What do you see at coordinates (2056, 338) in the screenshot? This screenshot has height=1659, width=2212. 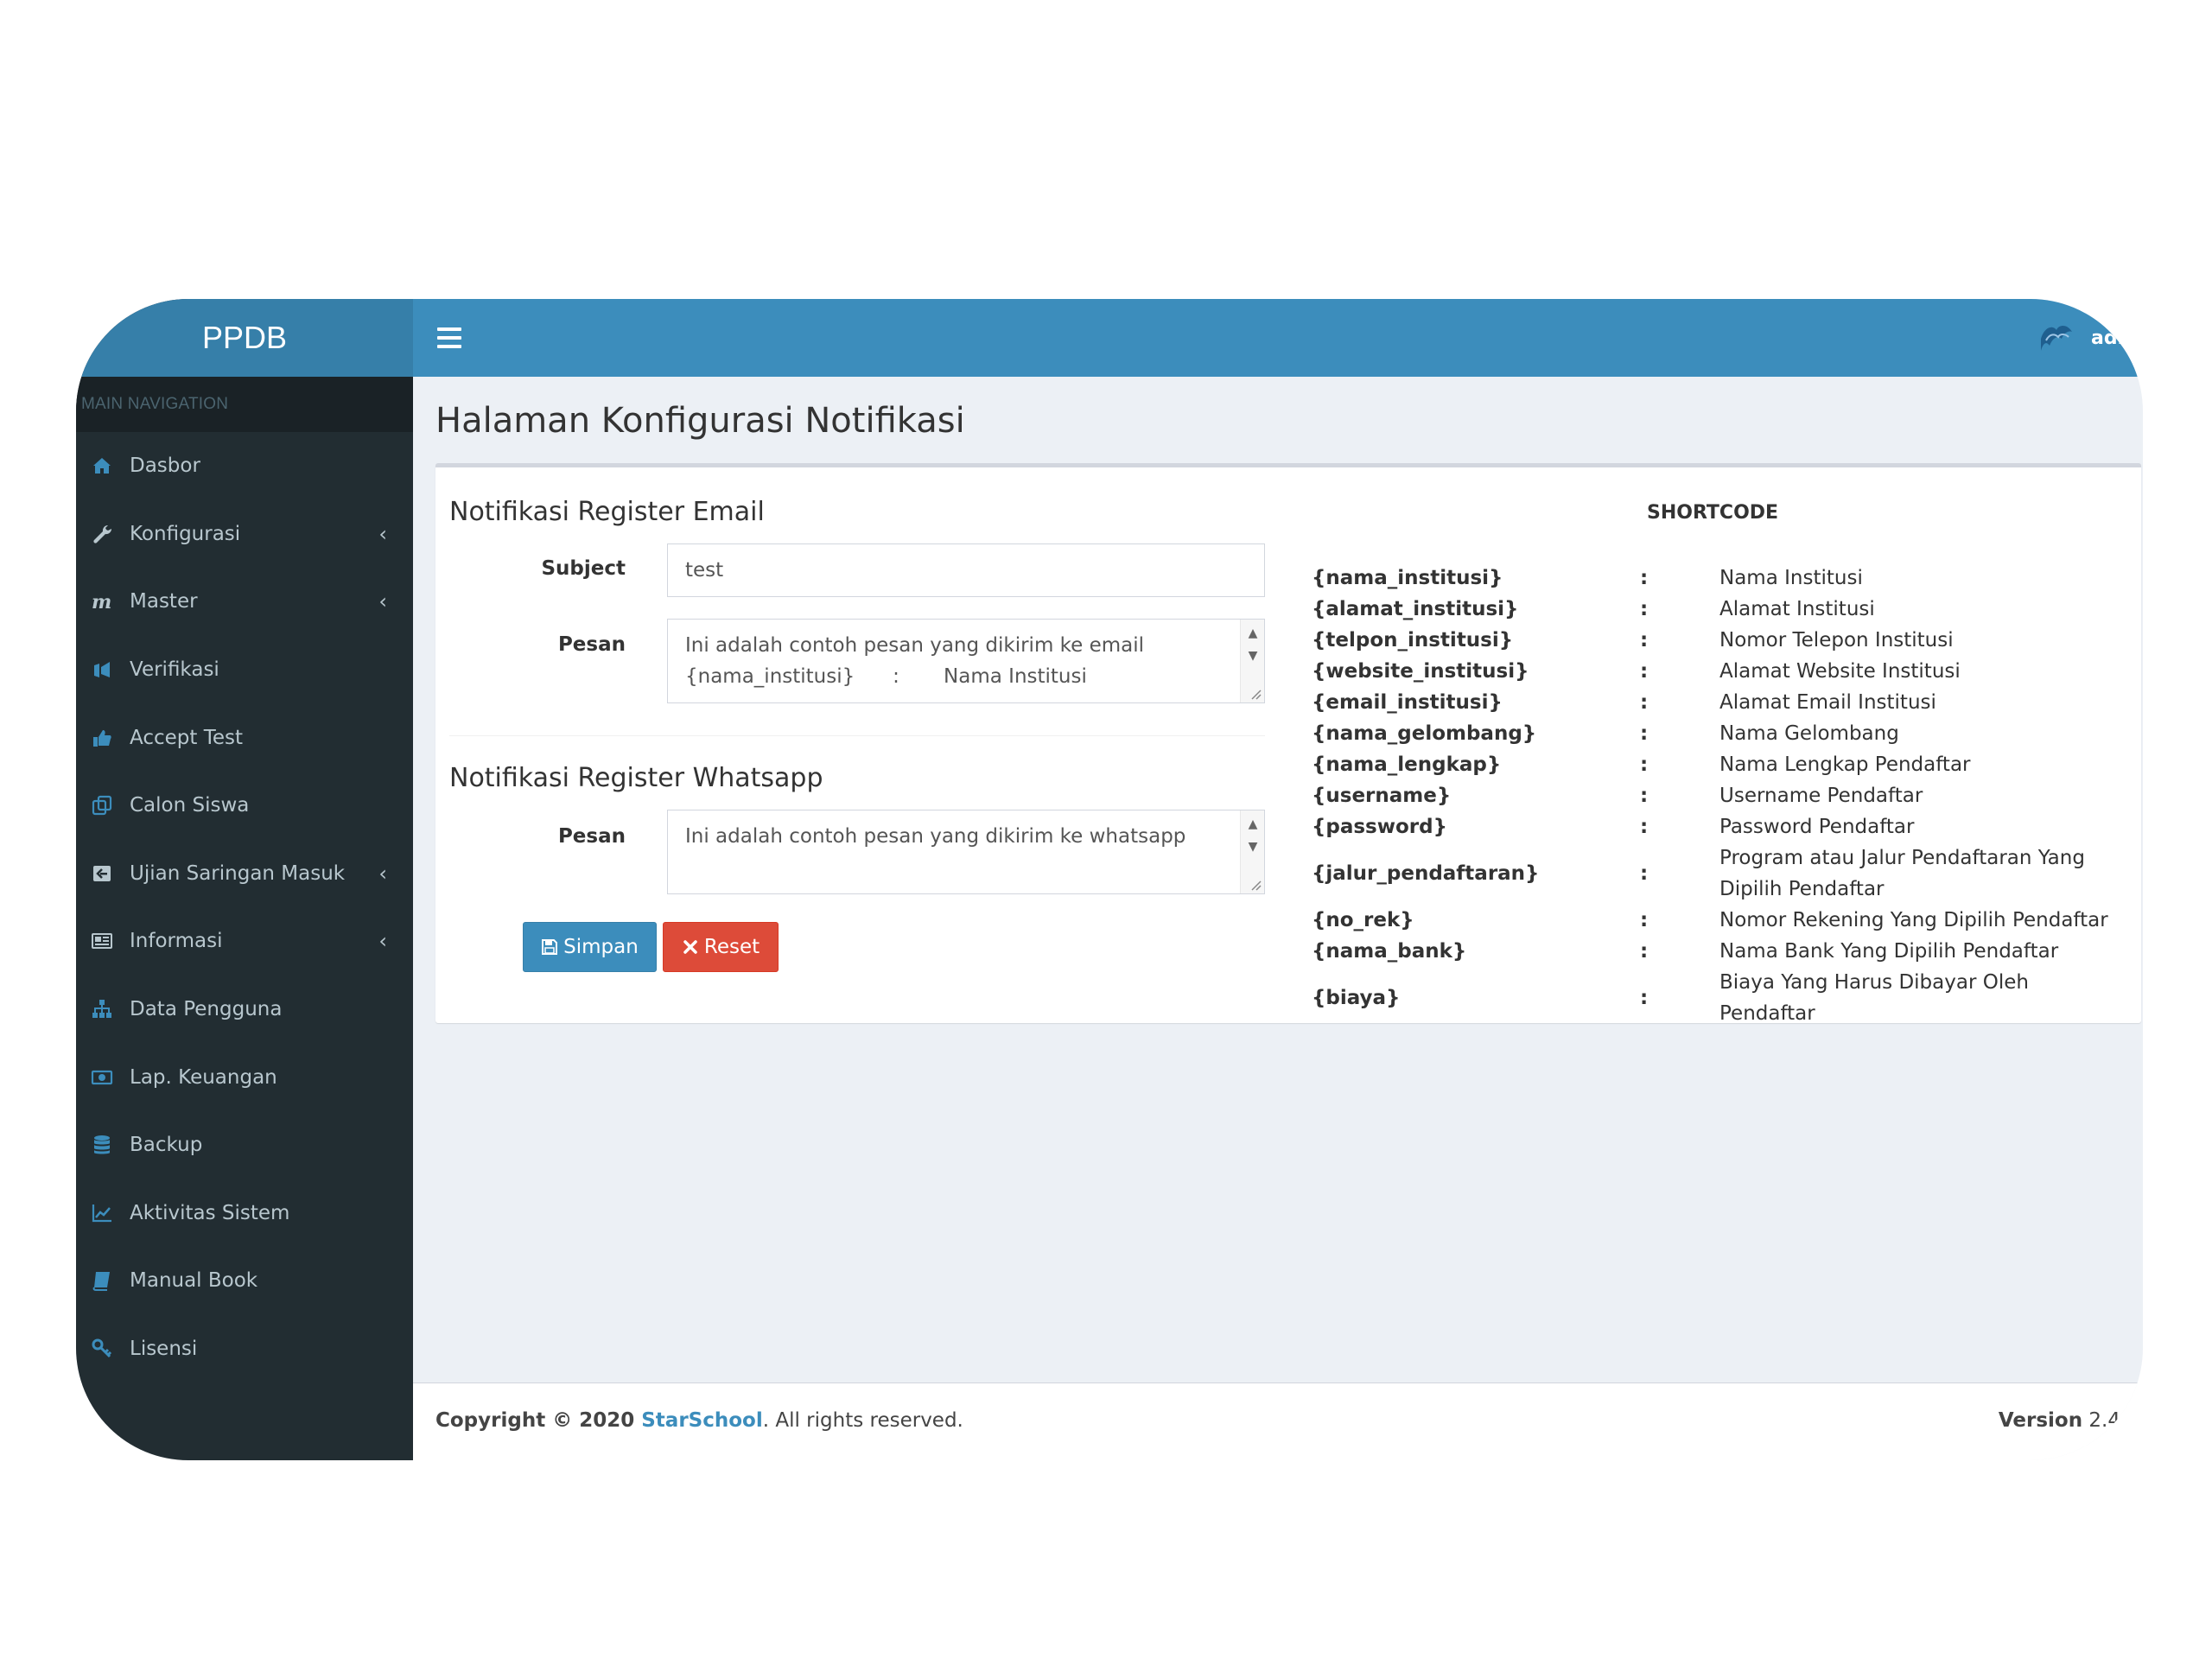 I see `avatar` at bounding box center [2056, 338].